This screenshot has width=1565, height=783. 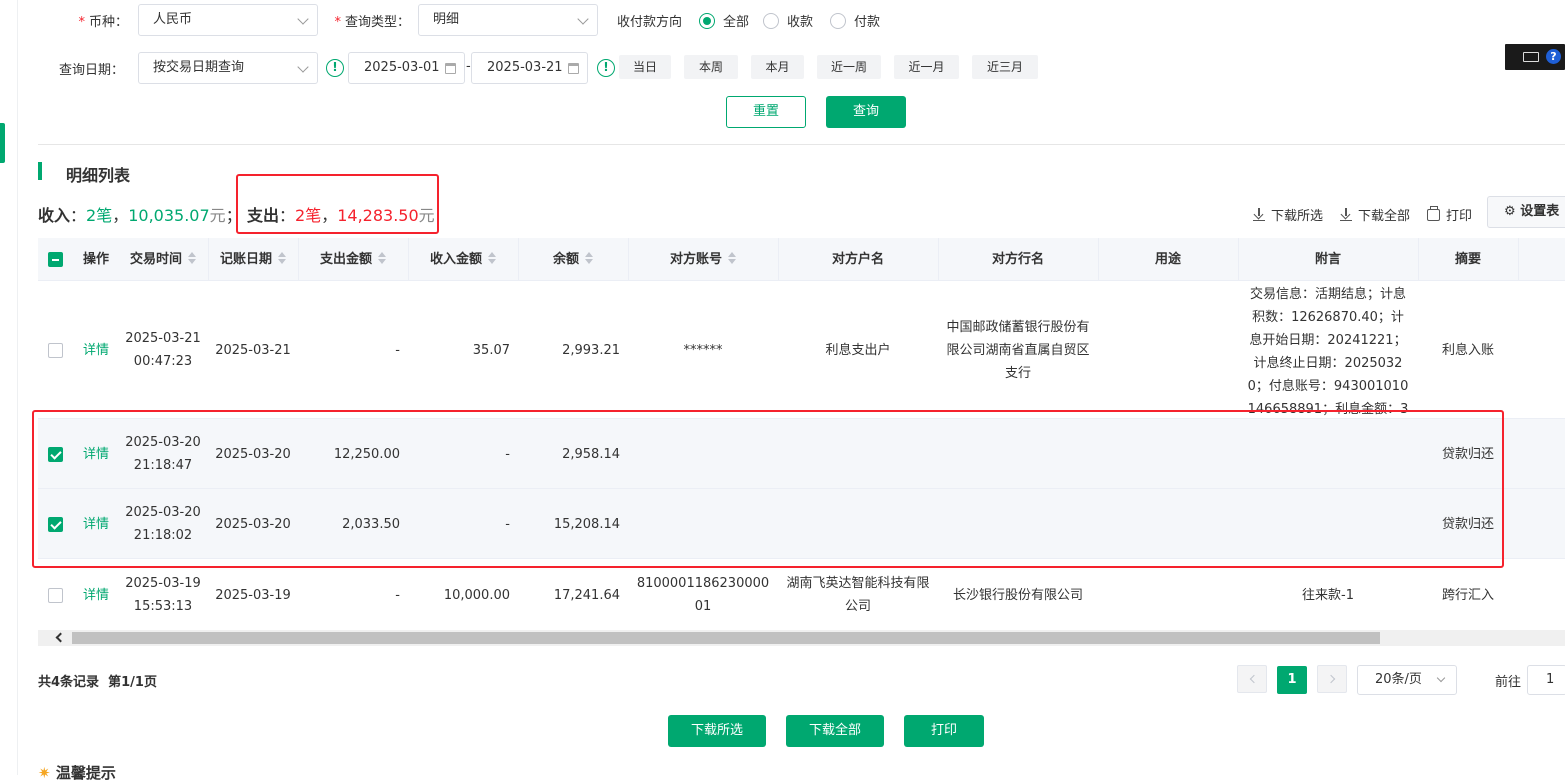 I want to click on header-expense: 支出金额, so click(x=353, y=259).